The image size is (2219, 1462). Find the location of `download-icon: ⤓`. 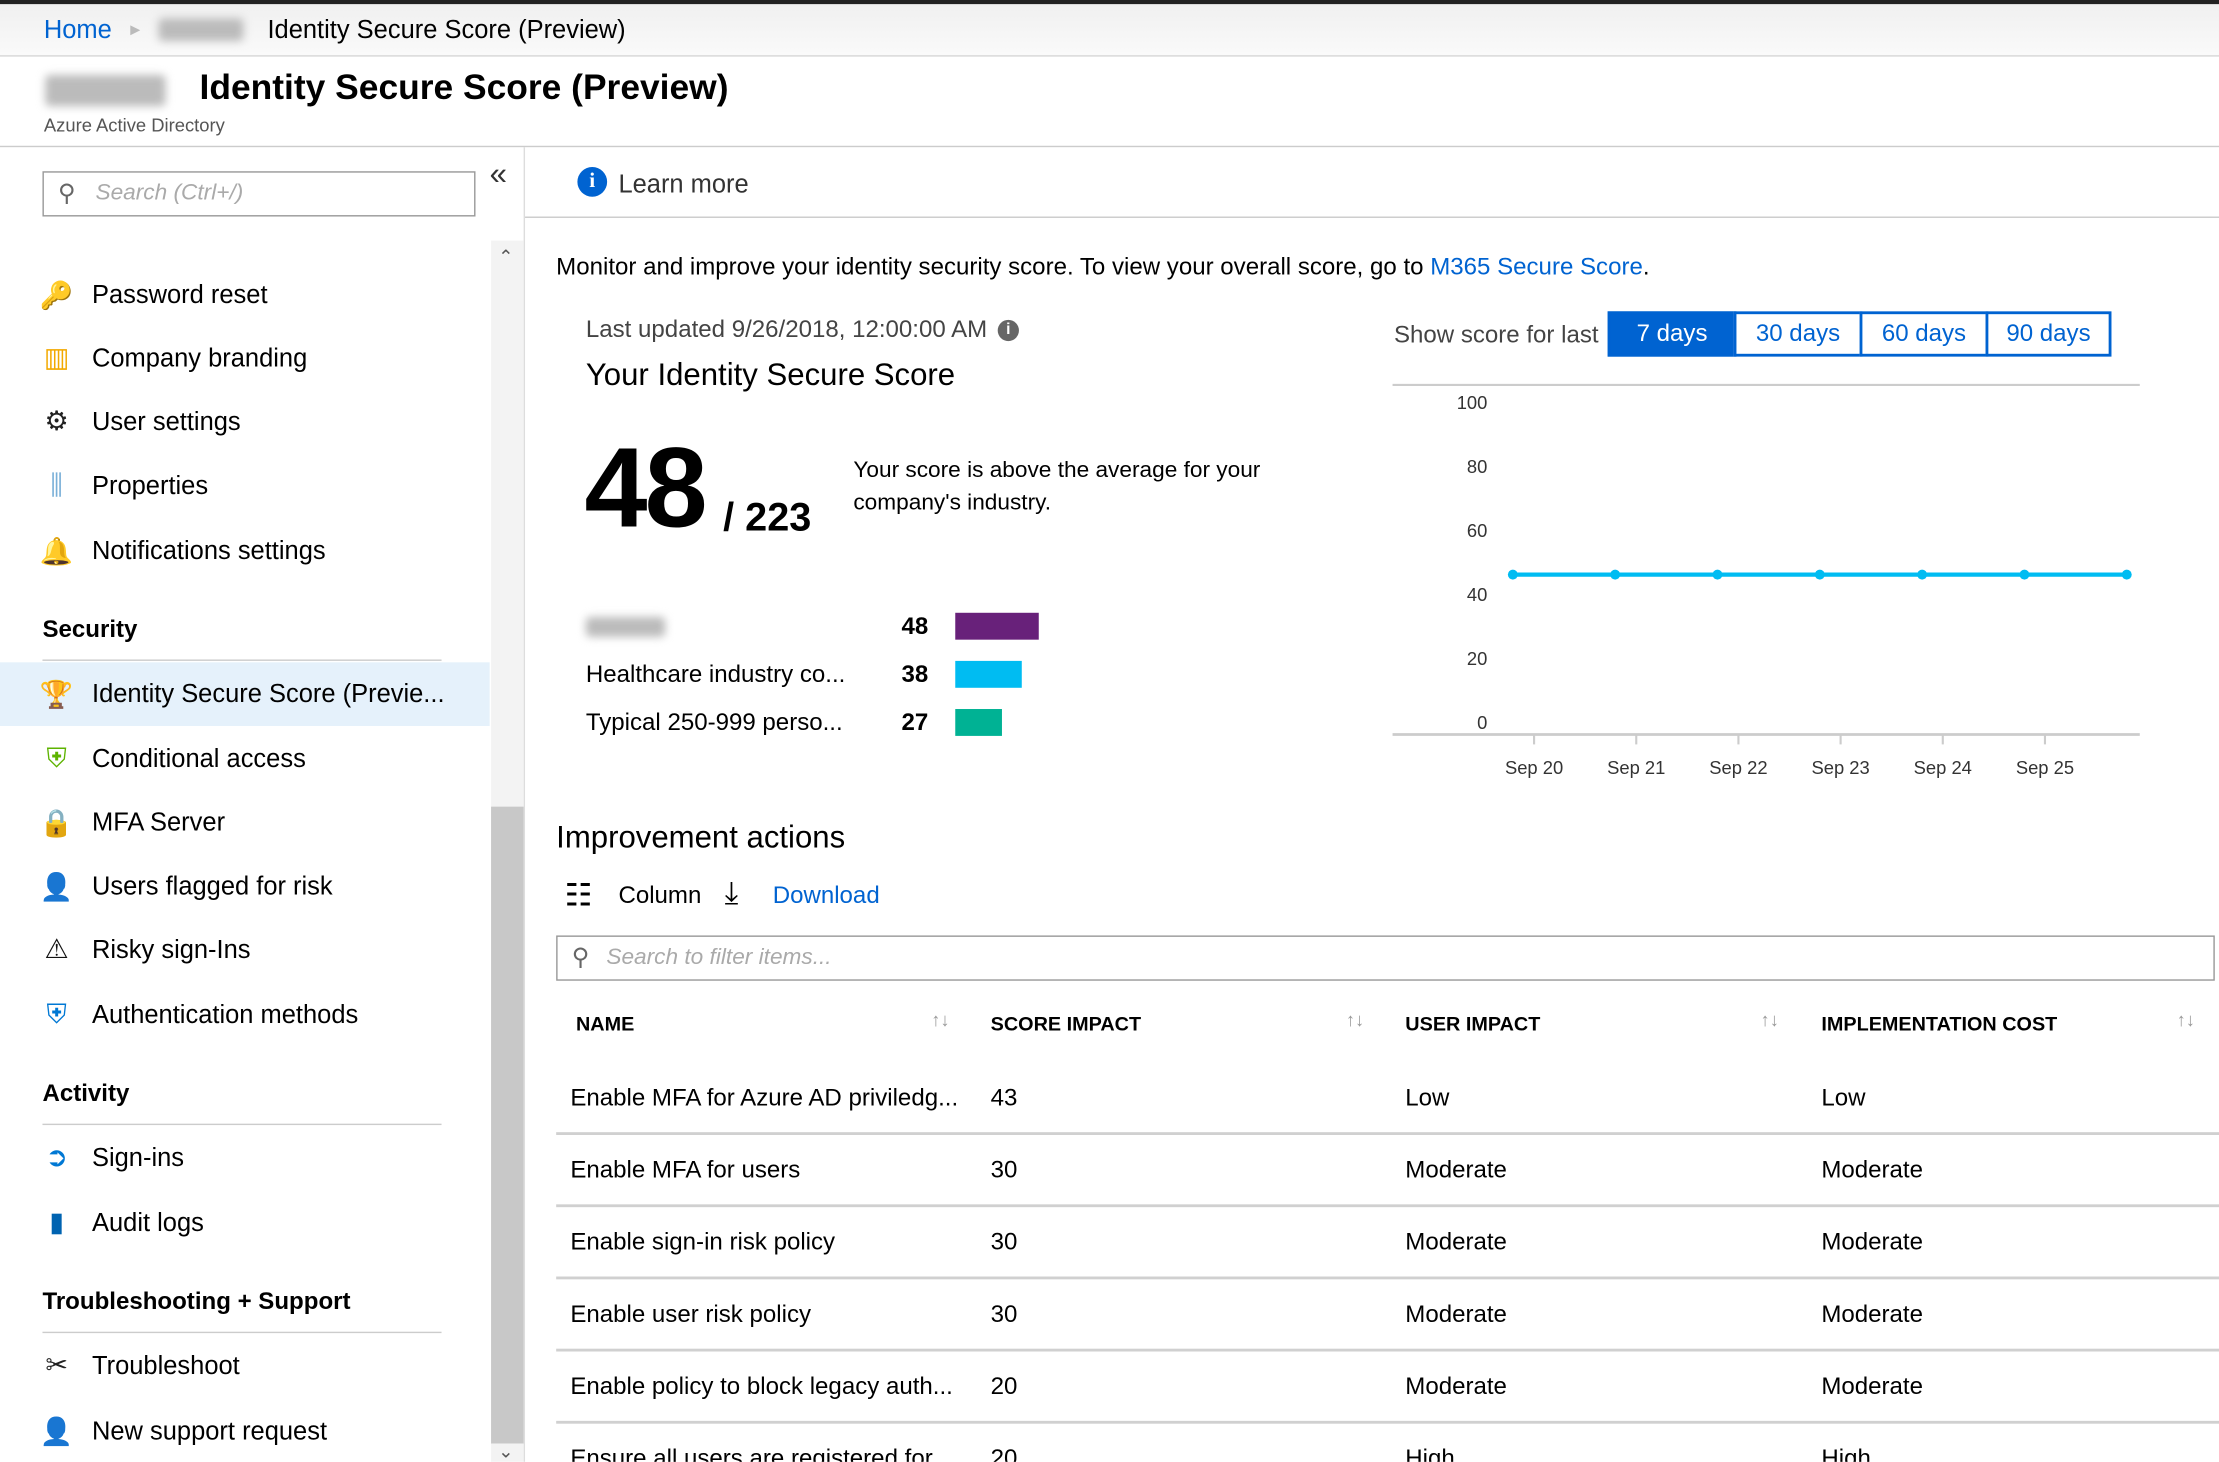

download-icon: ⤓ is located at coordinates (732, 893).